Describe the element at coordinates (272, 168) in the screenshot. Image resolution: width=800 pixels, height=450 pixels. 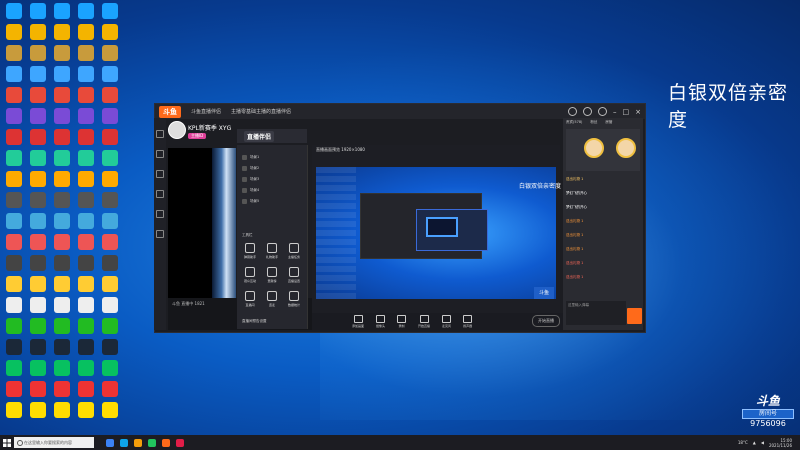
I see `scene-item: 场景2` at that location.